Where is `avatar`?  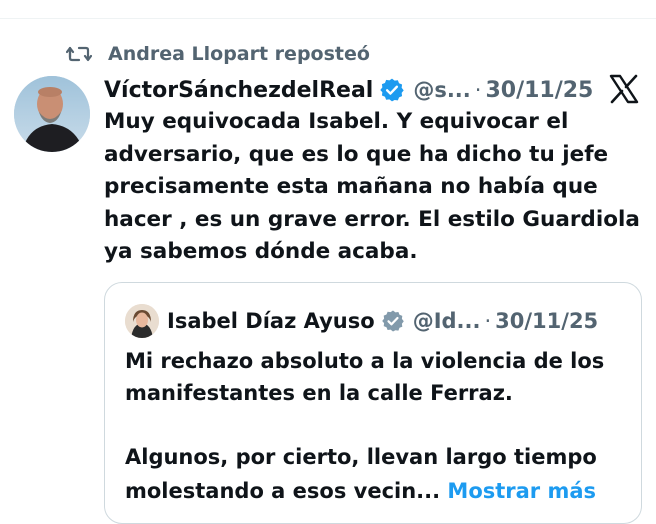
avatar is located at coordinates (52, 114).